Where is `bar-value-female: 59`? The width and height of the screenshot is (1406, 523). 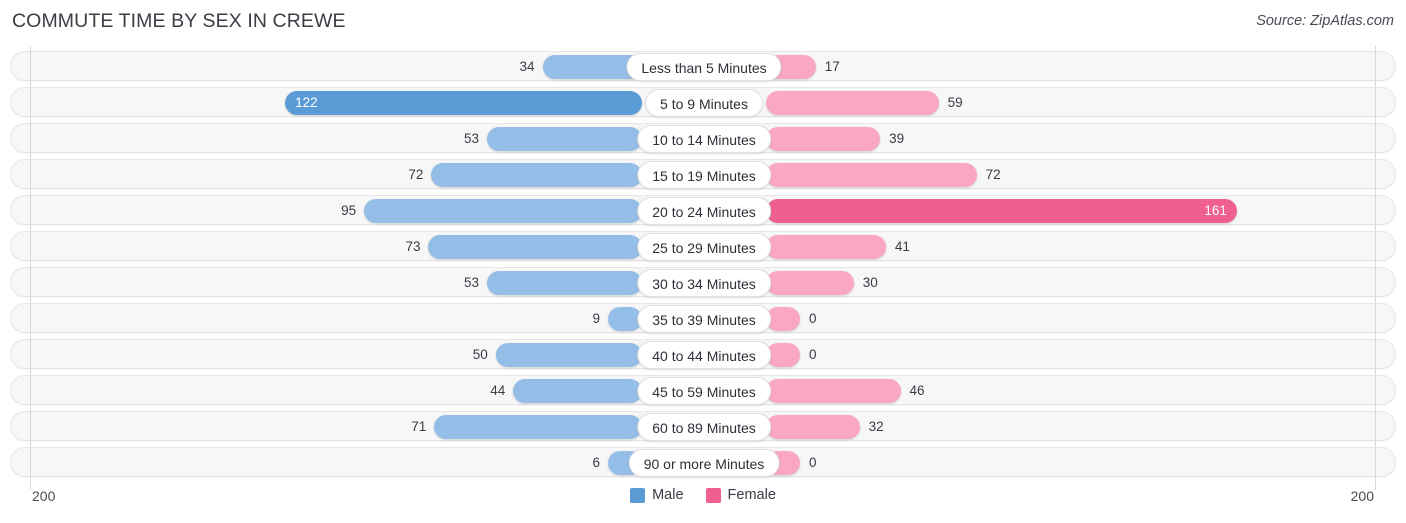 bar-value-female: 59 is located at coordinates (955, 102).